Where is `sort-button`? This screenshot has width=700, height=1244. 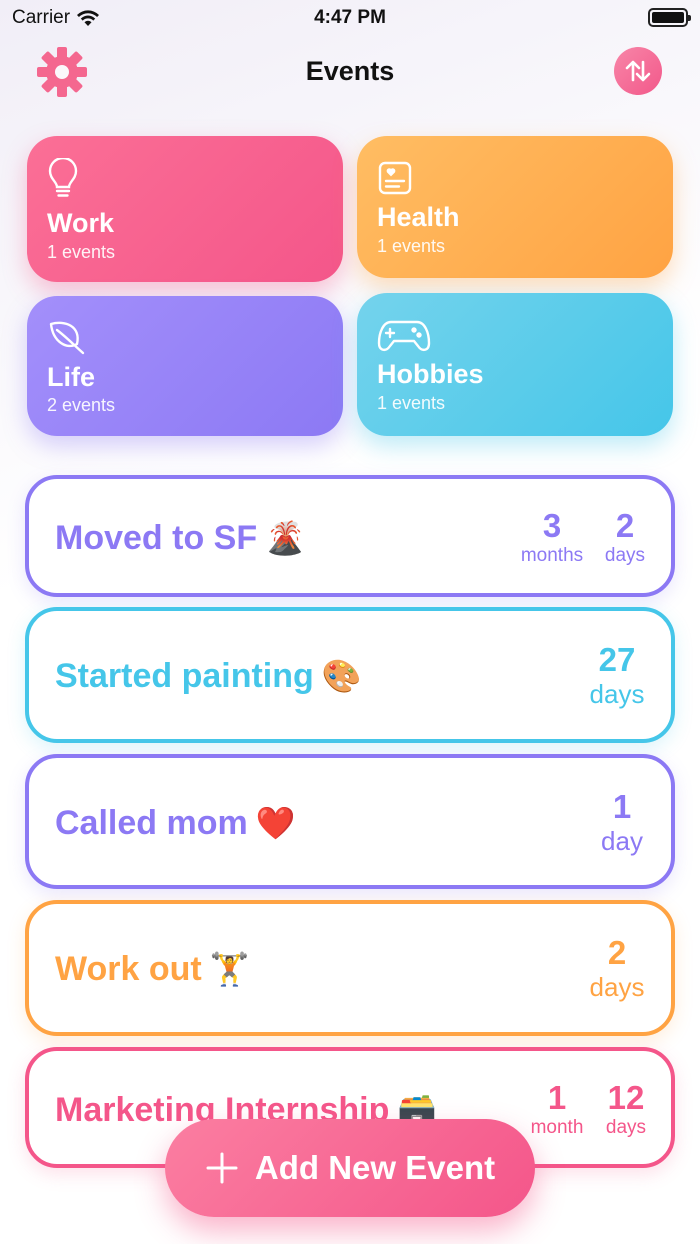 sort-button is located at coordinates (638, 71).